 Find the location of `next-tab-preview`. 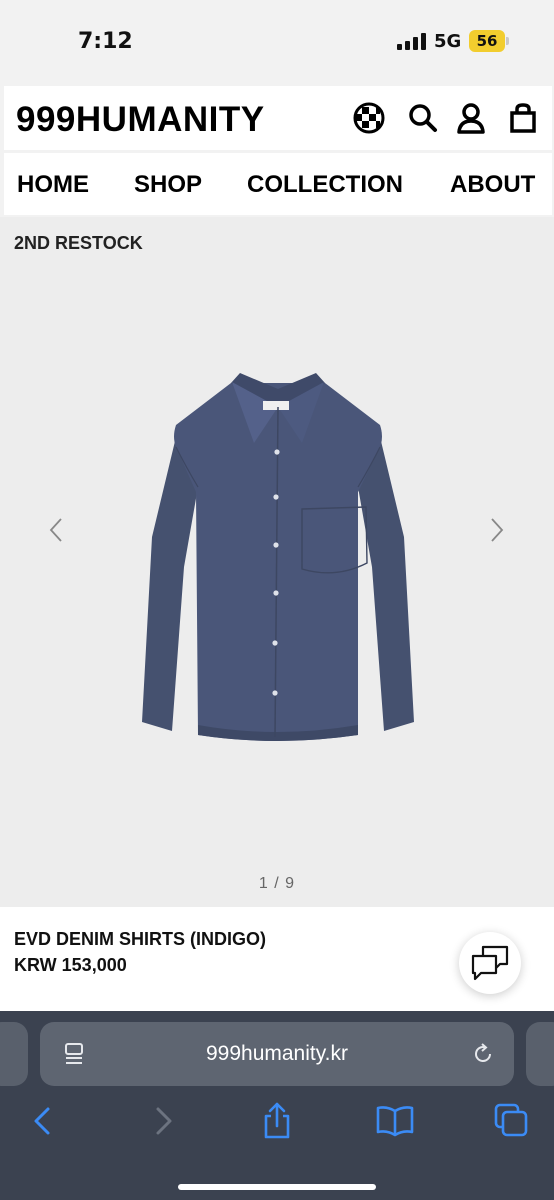

next-tab-preview is located at coordinates (540, 1054).